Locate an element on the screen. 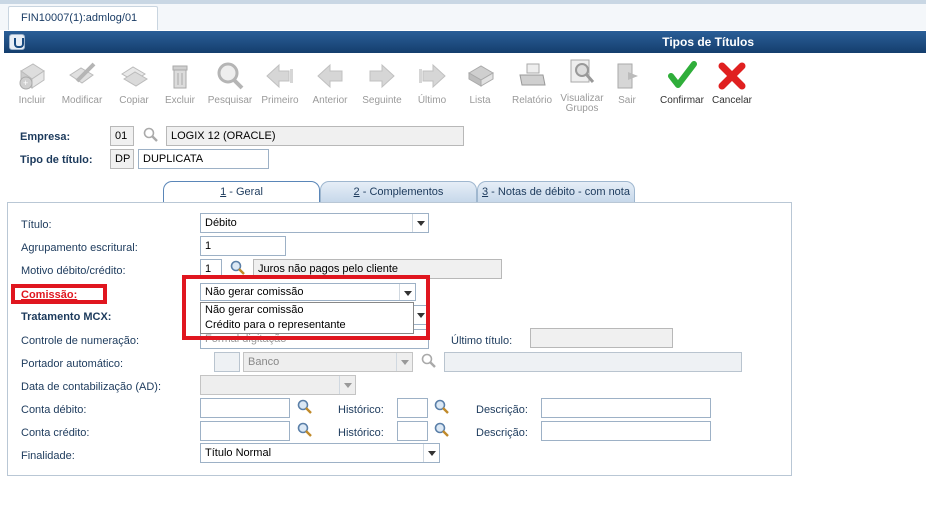 The image size is (926, 523). portador-label: Portador automático: is located at coordinates (72, 364).